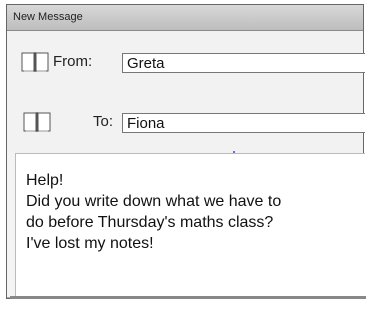 This screenshot has height=313, width=366. I want to click on message-line: I've lost my notes!, so click(90, 243).